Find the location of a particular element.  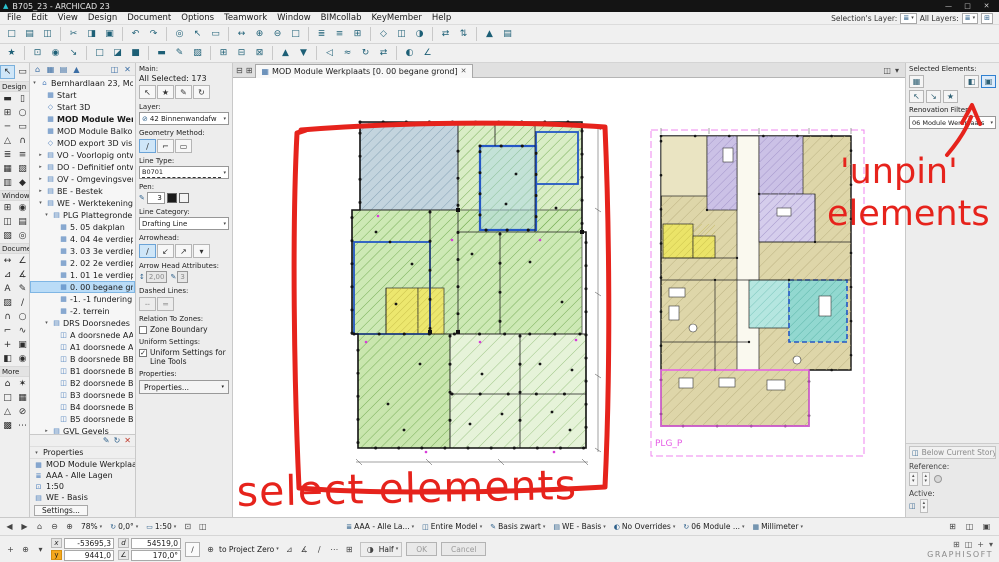

redo-icon: ↷ is located at coordinates (153, 34).